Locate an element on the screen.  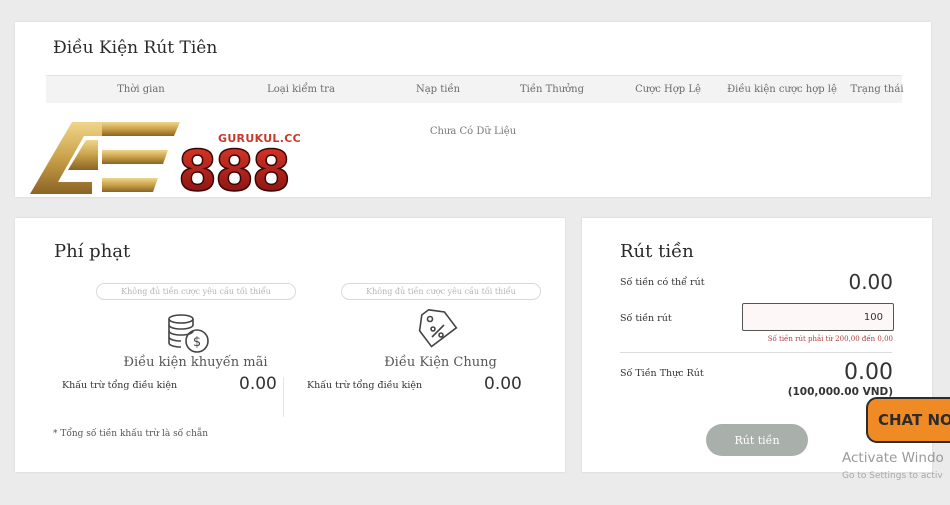
column-header-valid-bet-condition: Điều kiện cược hợp lệ is located at coordinates (782, 89).